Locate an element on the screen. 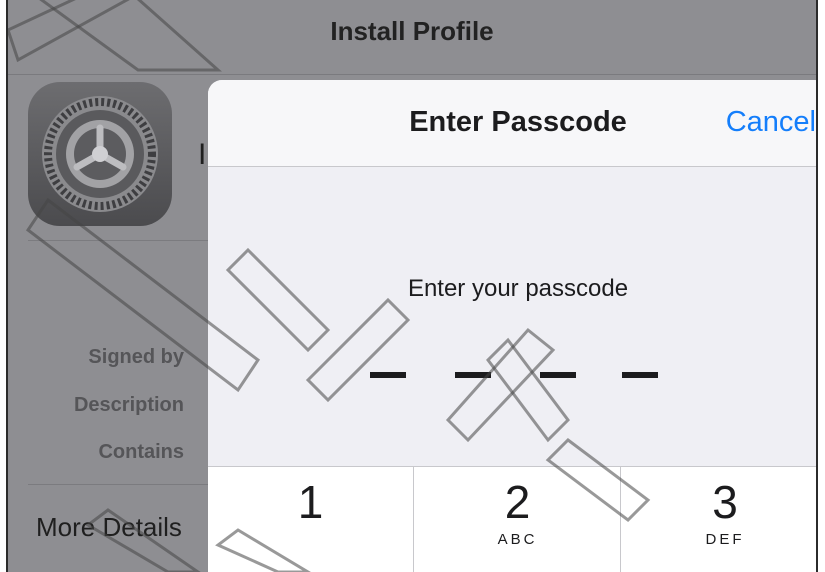 This screenshot has width=825, height=572. key-2: 2 ABC is located at coordinates (517, 519).